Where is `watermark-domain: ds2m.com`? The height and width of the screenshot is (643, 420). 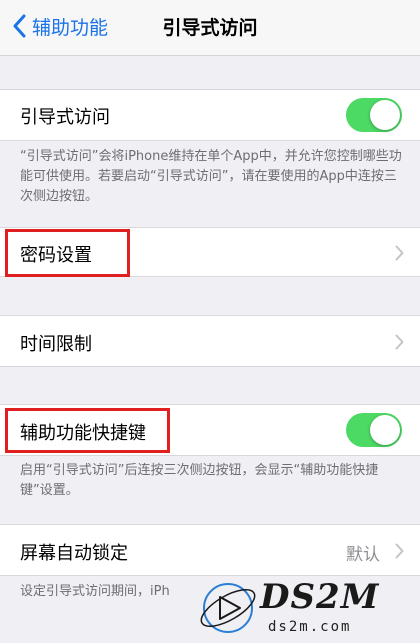 watermark-domain: ds2m.com is located at coordinates (310, 627).